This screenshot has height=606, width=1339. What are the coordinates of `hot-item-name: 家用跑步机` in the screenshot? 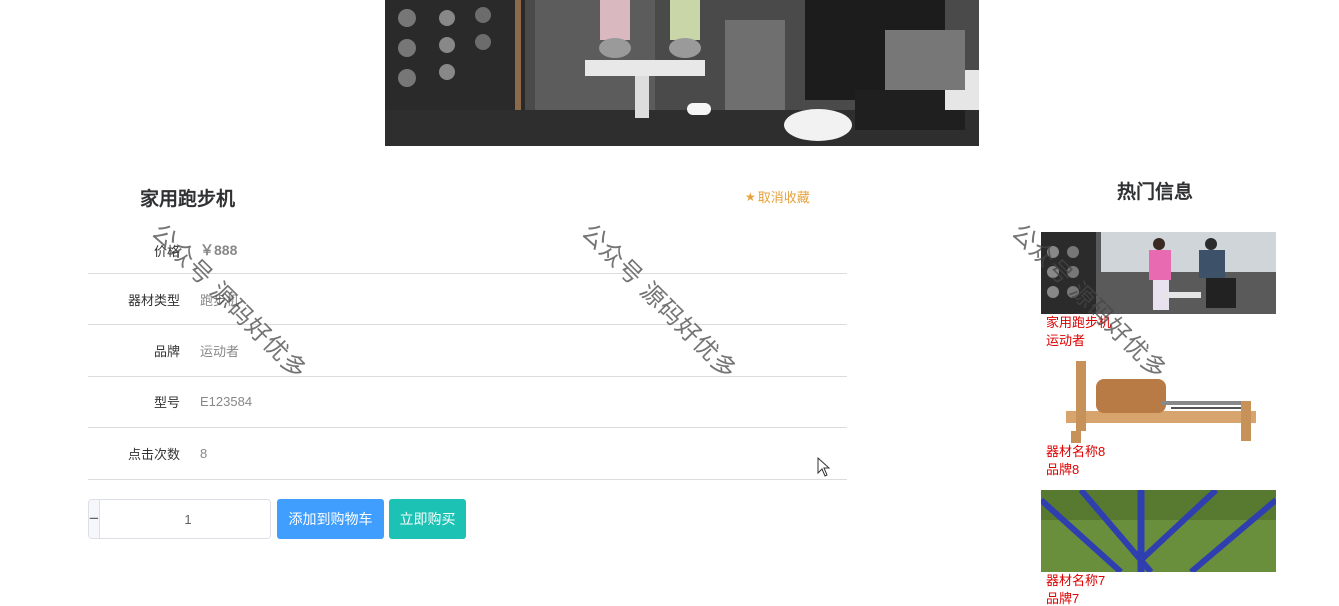 It's located at (1079, 322).